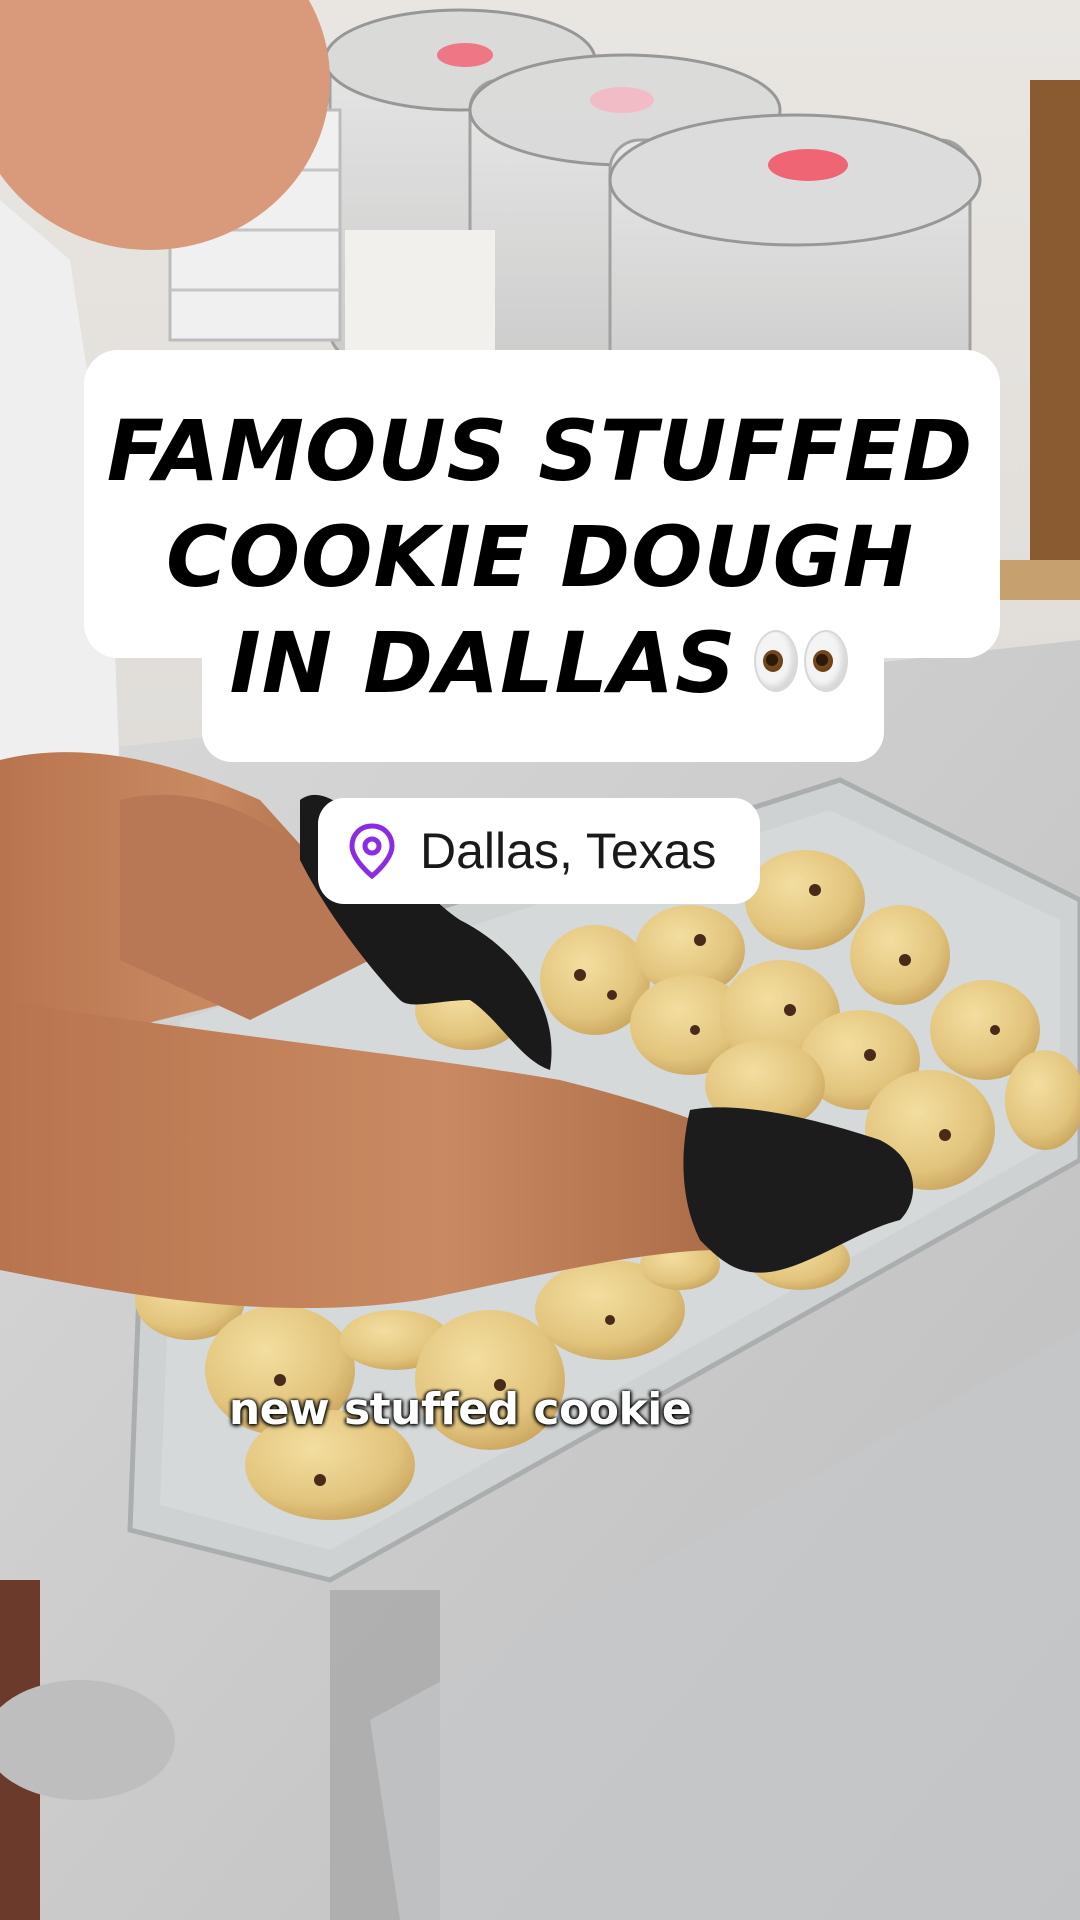 This screenshot has height=1920, width=1080. What do you see at coordinates (372, 851) in the screenshot?
I see `location-pin-icon` at bounding box center [372, 851].